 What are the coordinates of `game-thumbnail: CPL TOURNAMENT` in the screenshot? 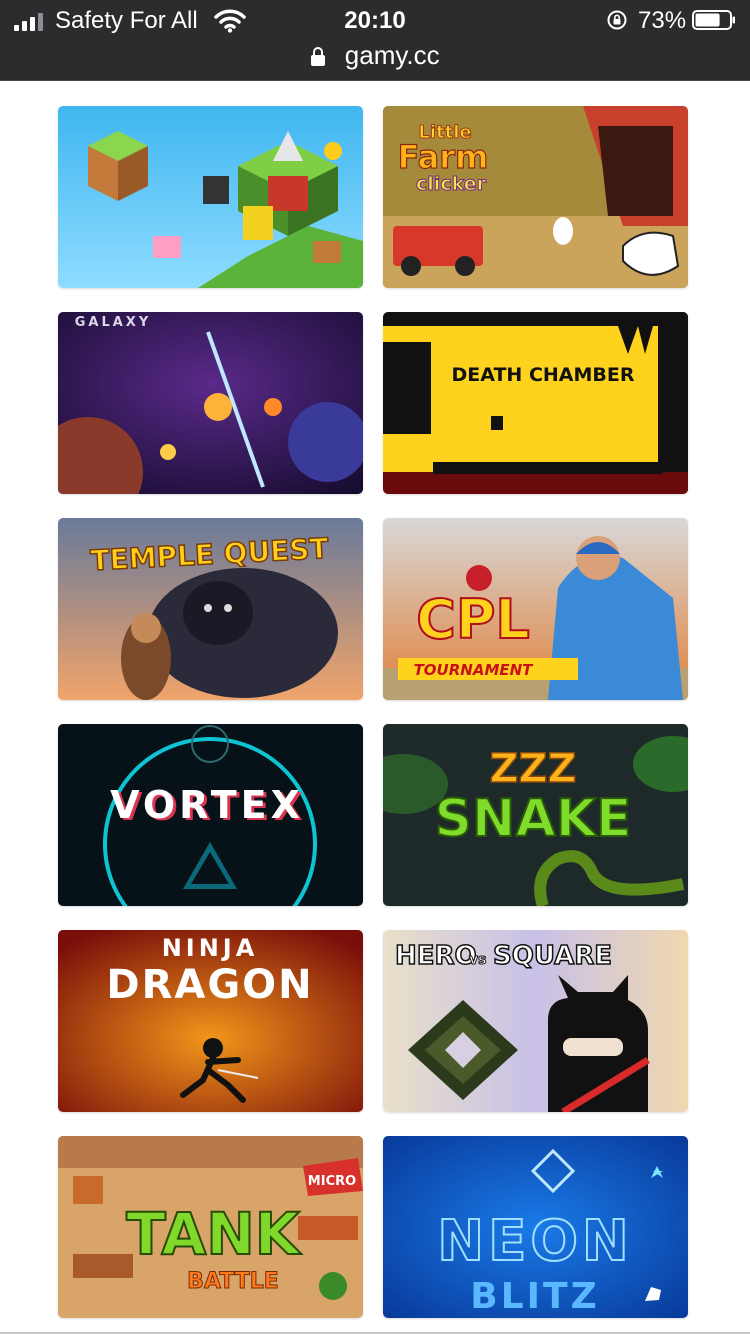 It's located at (535, 609).